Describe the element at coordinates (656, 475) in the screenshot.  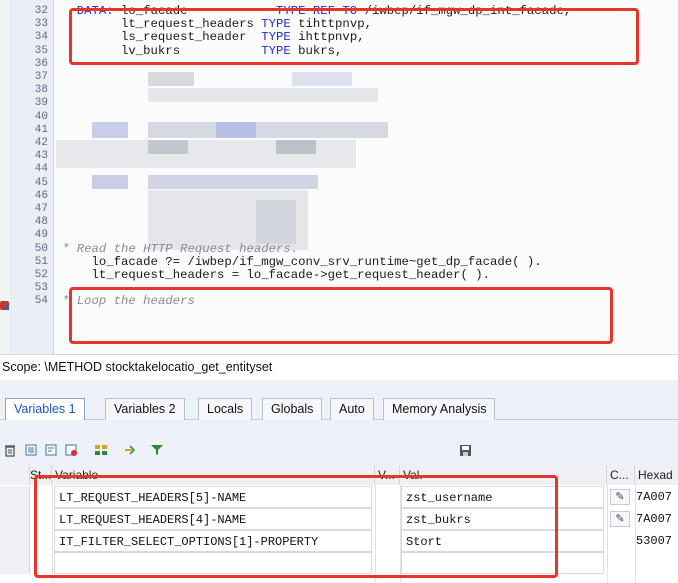
I see `column-header-hexadecimal: Hexad` at that location.